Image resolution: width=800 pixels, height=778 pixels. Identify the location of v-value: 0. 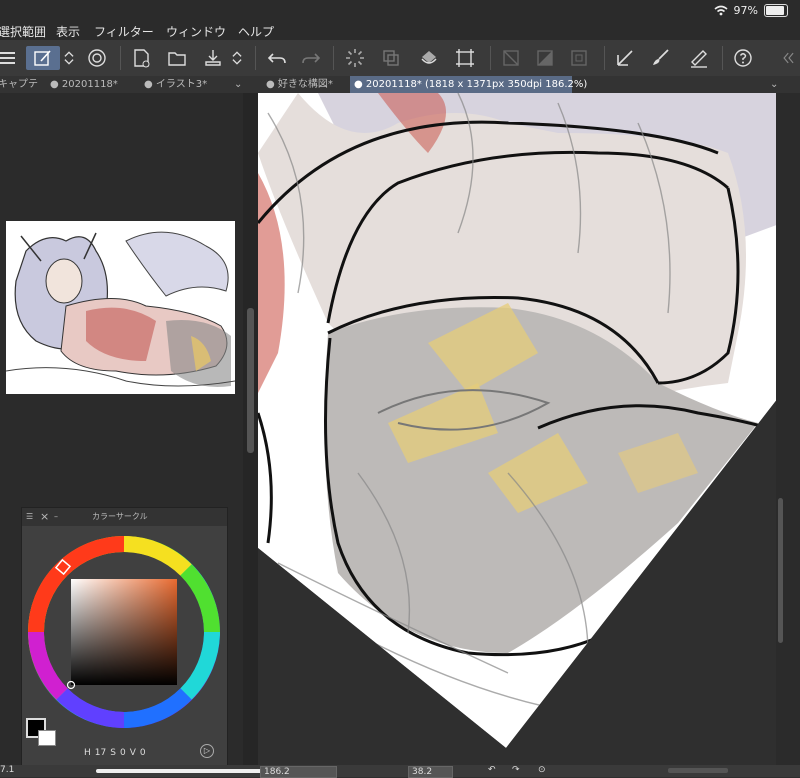
(142, 753).